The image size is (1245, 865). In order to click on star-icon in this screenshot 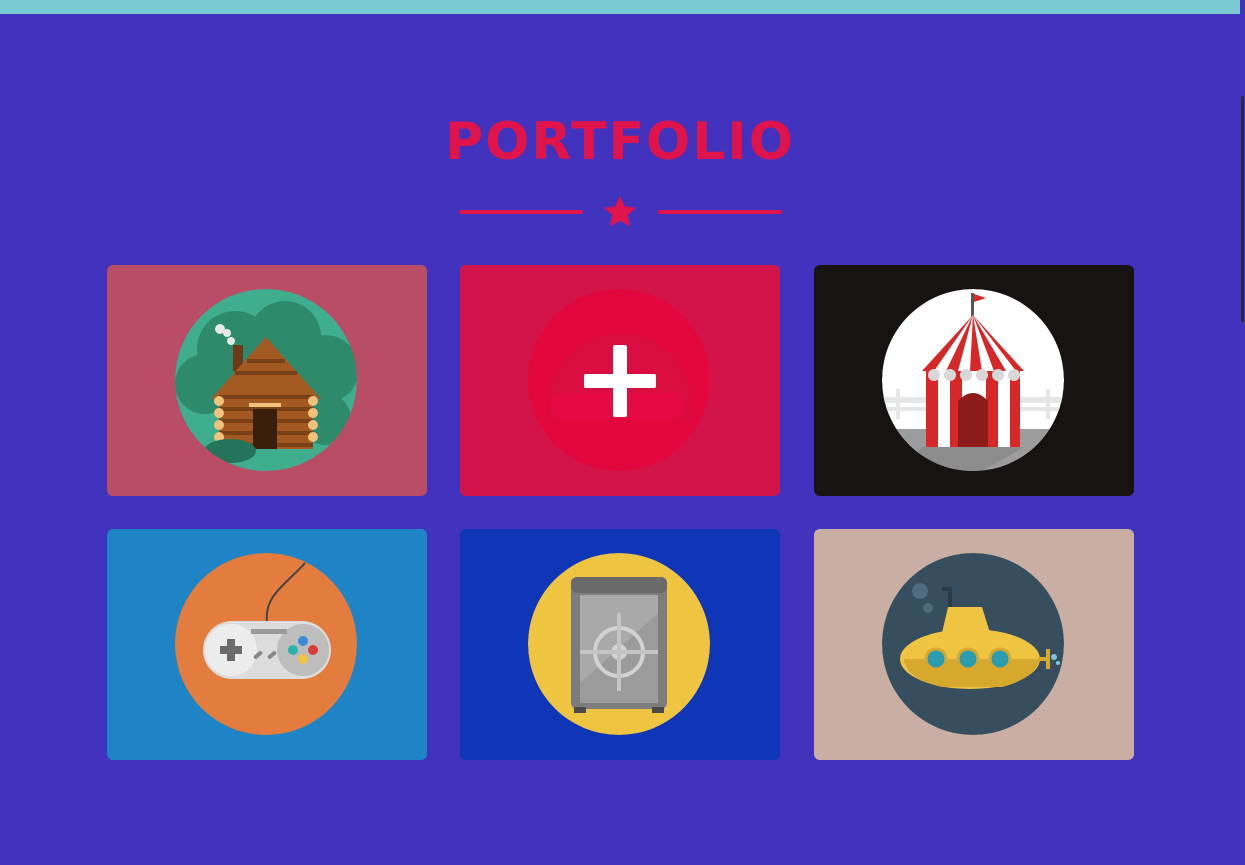, I will do `click(620, 211)`.